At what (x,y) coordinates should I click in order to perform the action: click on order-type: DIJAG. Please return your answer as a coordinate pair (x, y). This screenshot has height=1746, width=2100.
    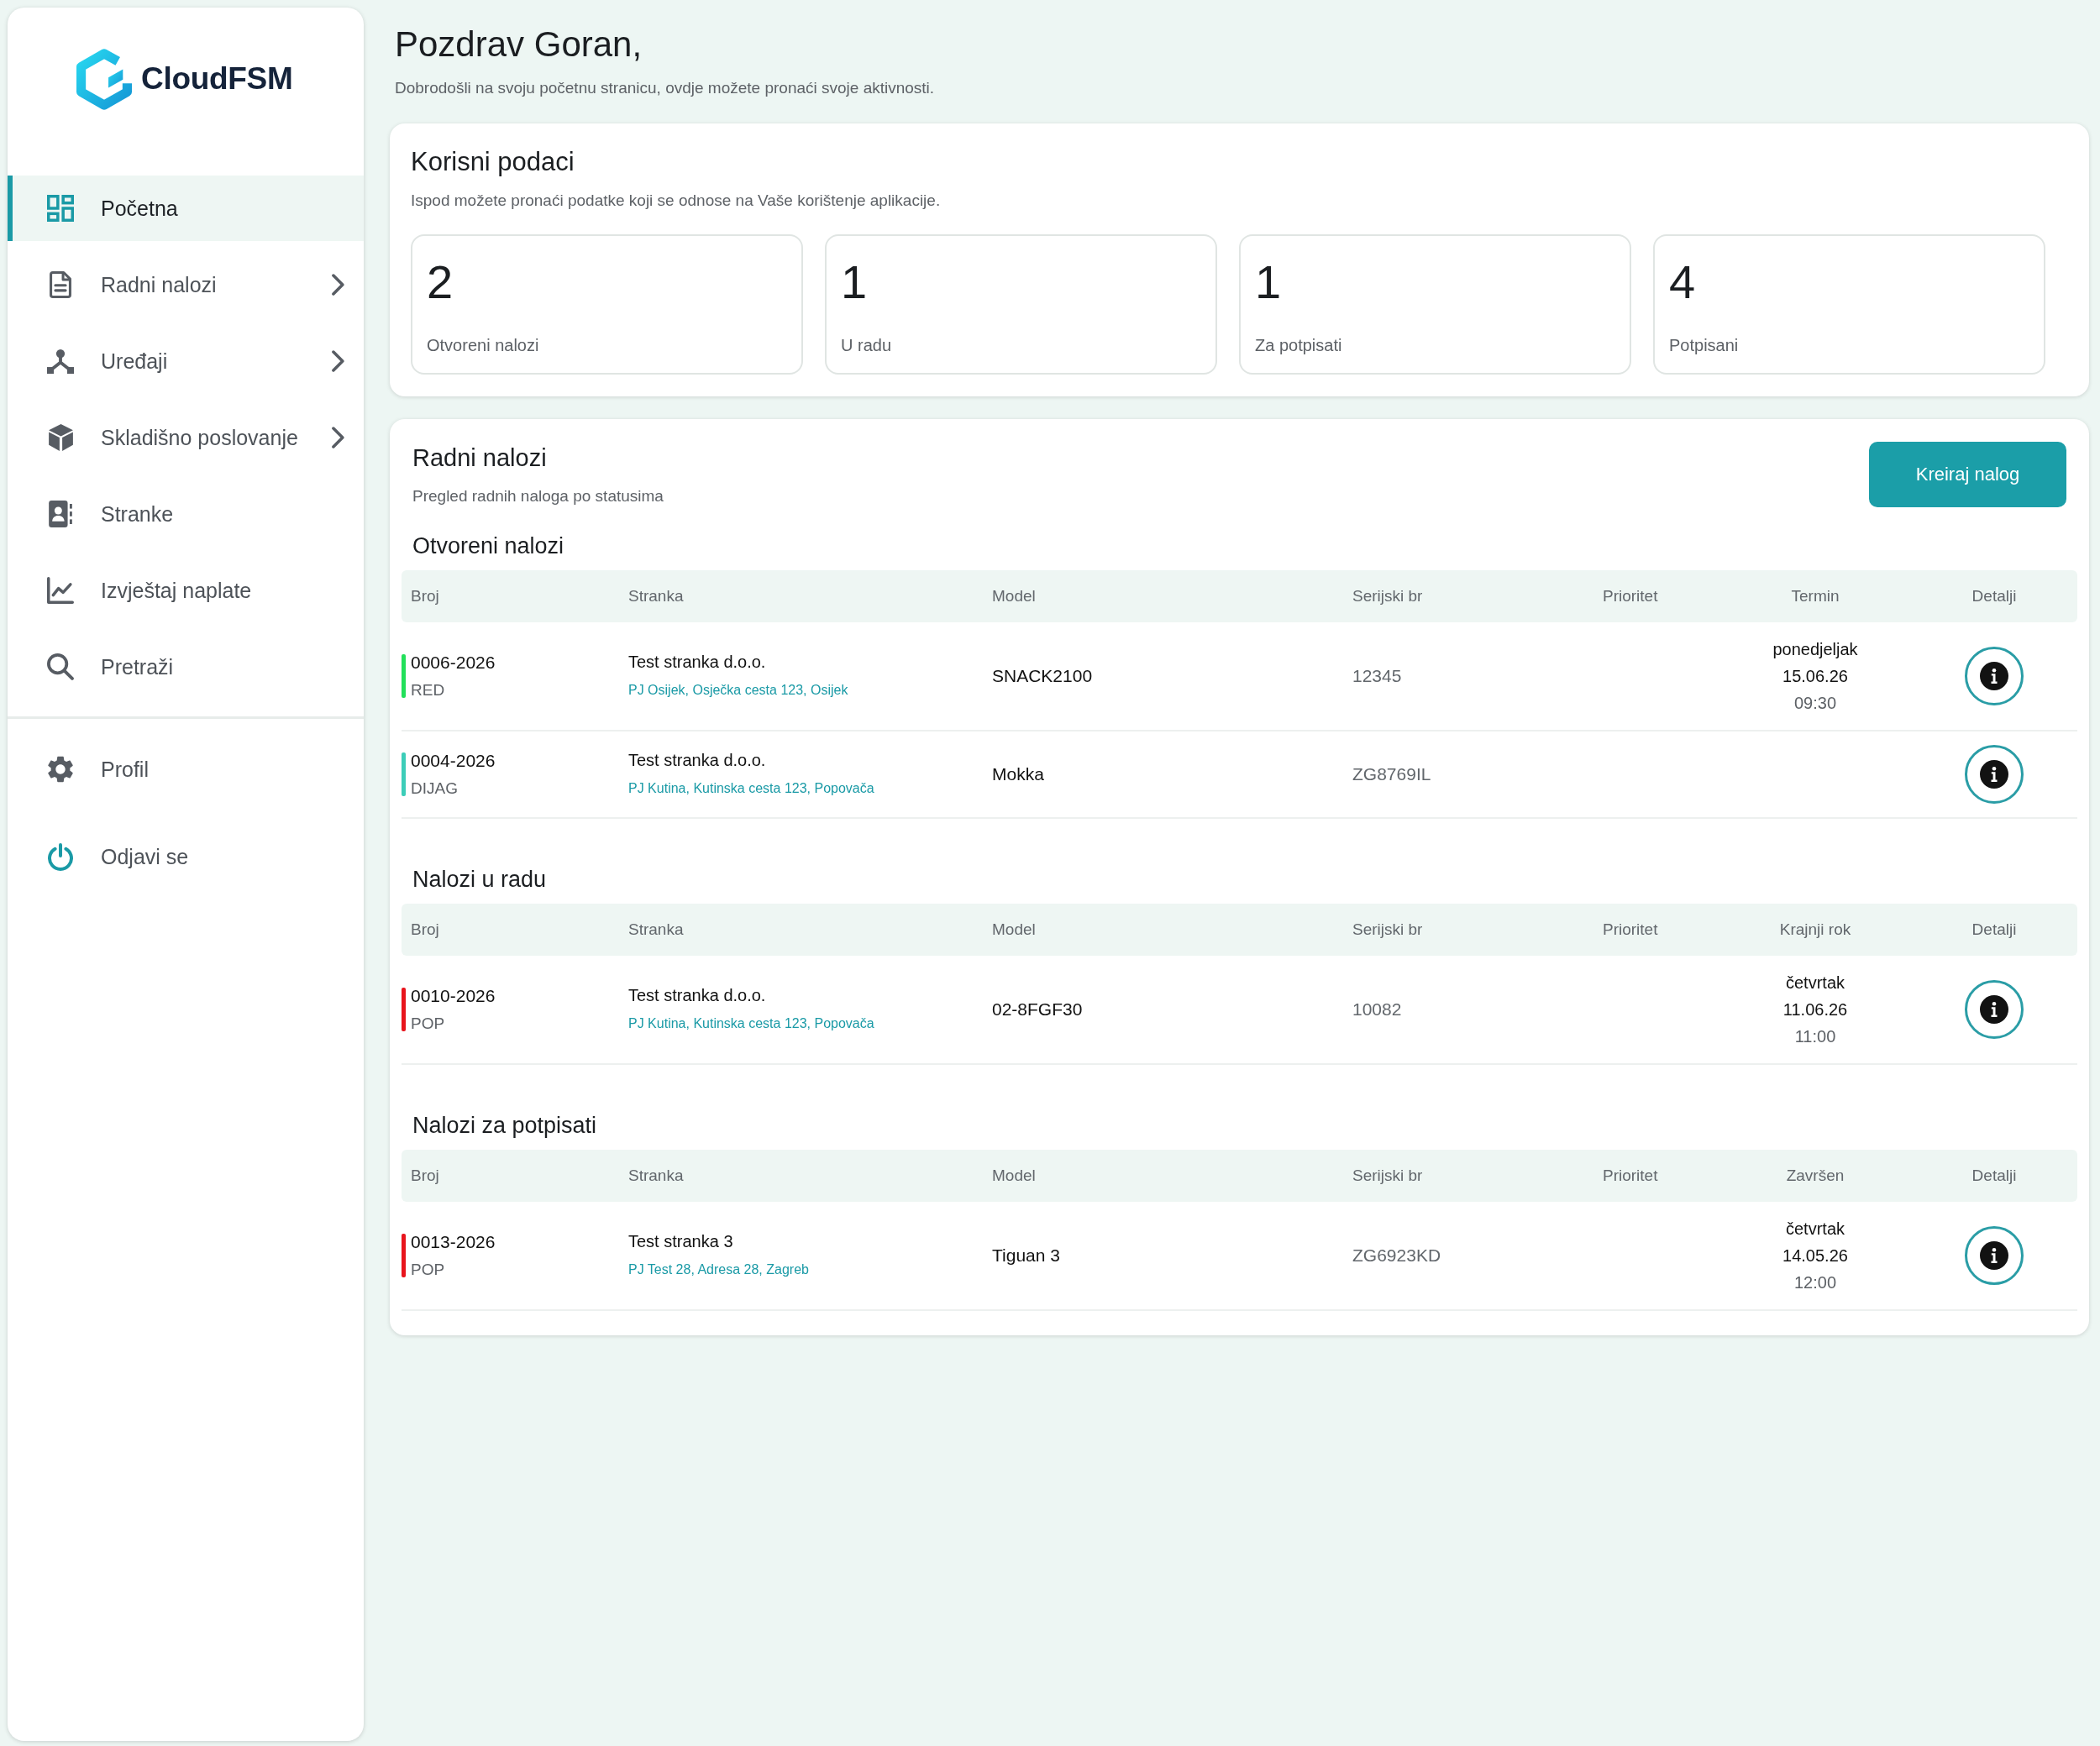
    Looking at the image, I should click on (434, 789).